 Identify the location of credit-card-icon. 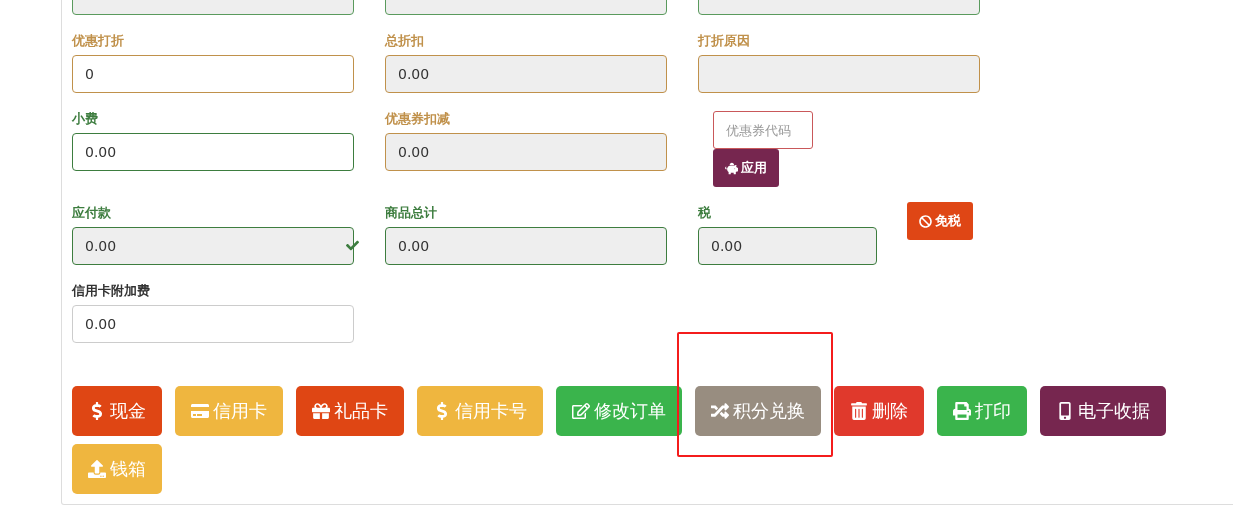
(200, 411).